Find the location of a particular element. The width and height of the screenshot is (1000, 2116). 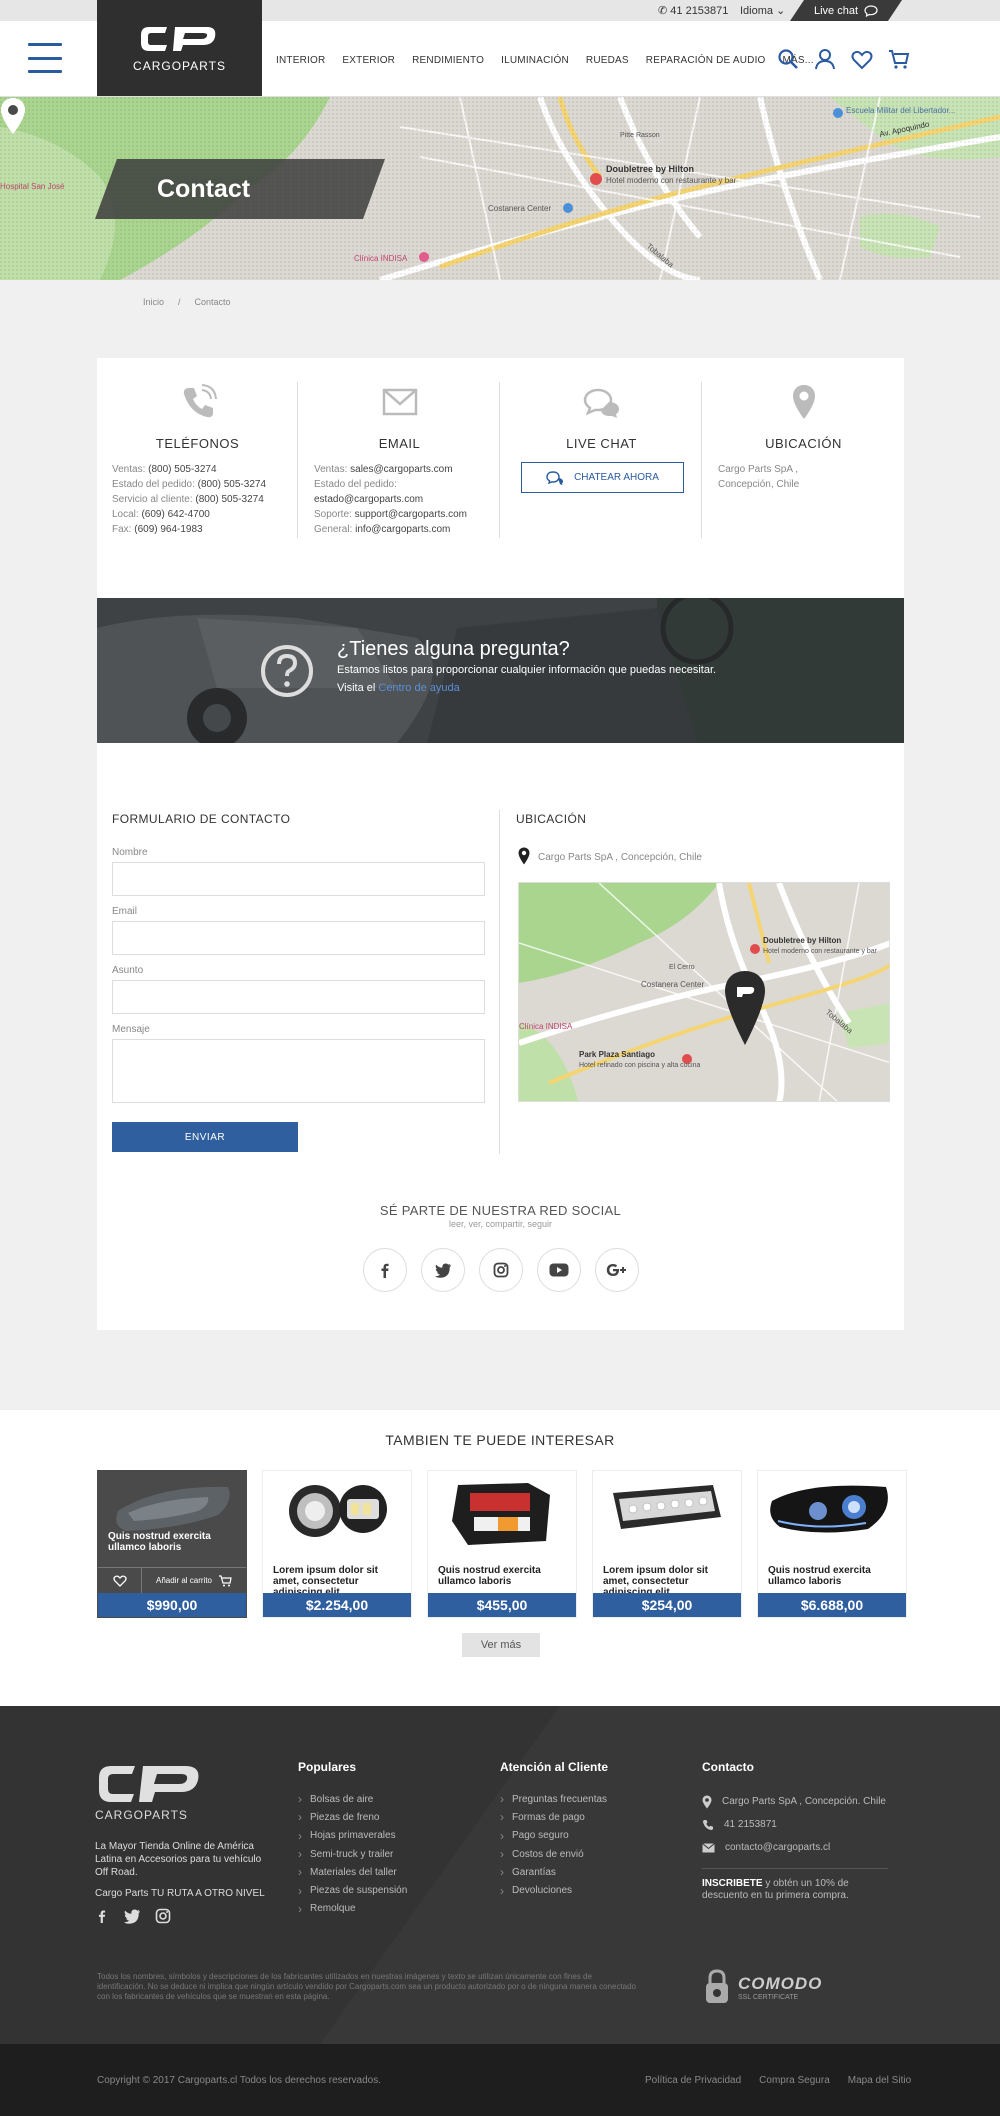

nav-item-audio: REPARACIÓN DE AUDIO is located at coordinates (706, 60).